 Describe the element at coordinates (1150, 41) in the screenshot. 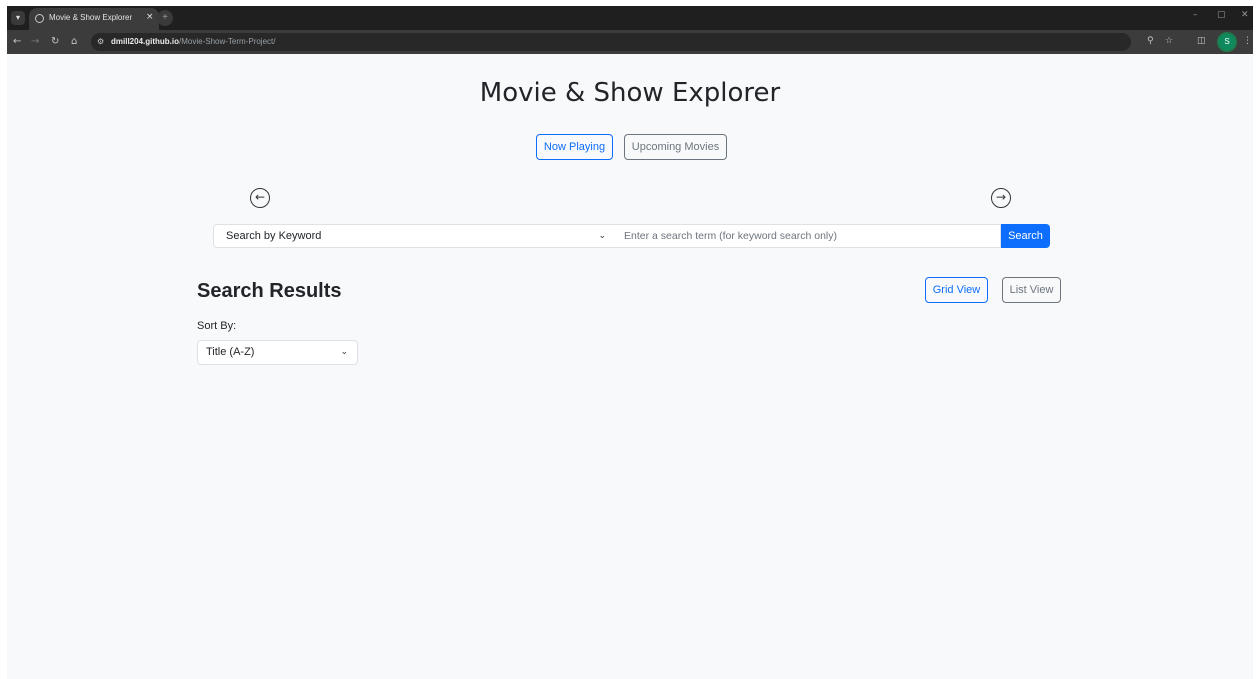

I see `zoom-icon: ⚲` at that location.